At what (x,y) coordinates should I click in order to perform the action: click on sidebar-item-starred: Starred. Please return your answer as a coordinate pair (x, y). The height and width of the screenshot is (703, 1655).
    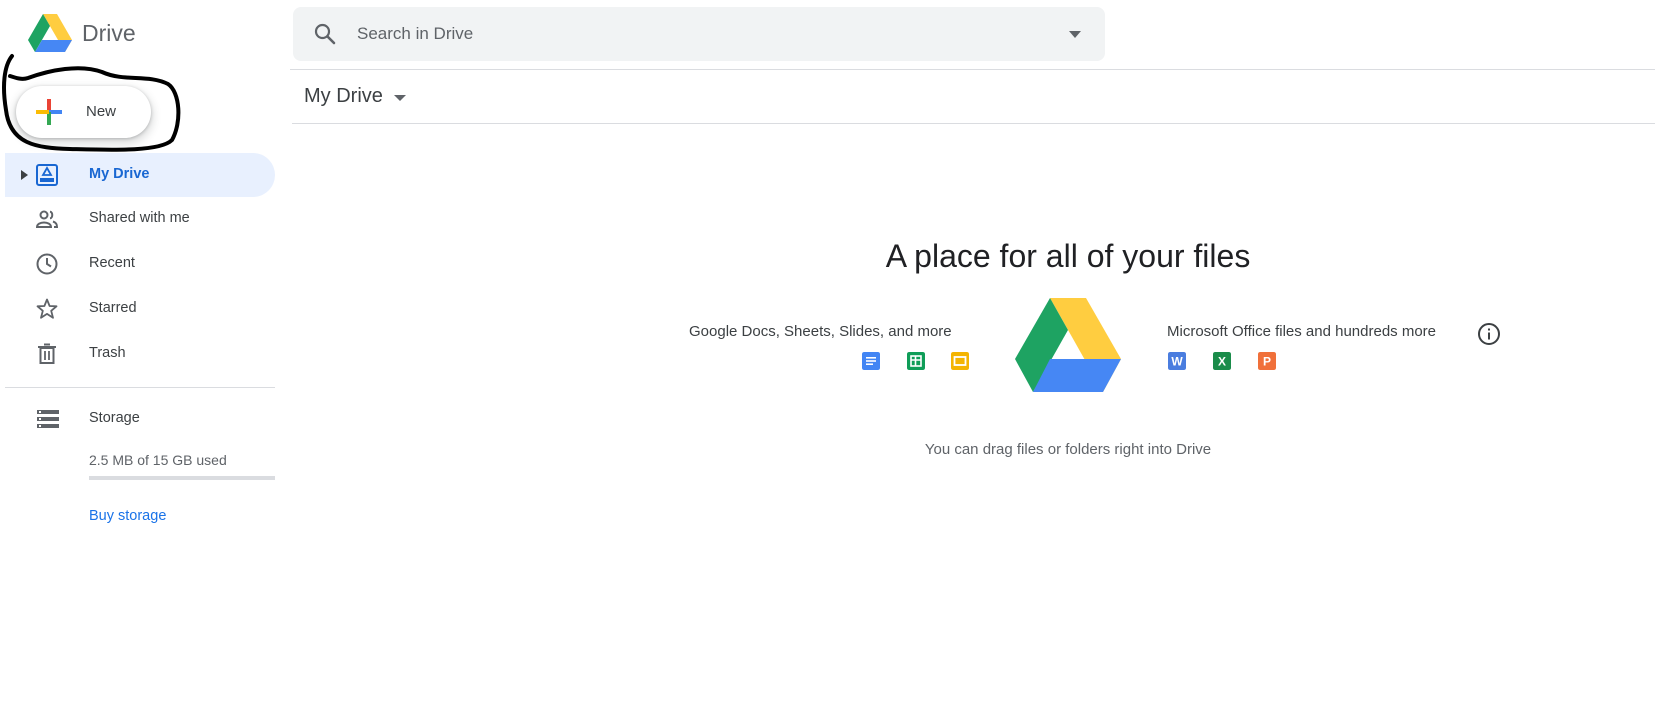
    Looking at the image, I should click on (140, 309).